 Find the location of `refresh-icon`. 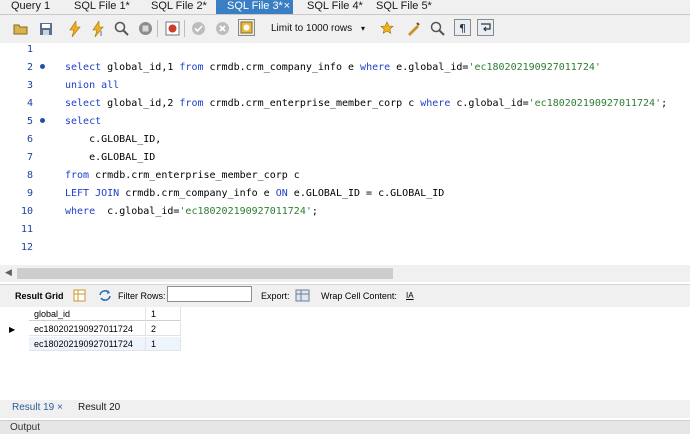

refresh-icon is located at coordinates (105, 297).